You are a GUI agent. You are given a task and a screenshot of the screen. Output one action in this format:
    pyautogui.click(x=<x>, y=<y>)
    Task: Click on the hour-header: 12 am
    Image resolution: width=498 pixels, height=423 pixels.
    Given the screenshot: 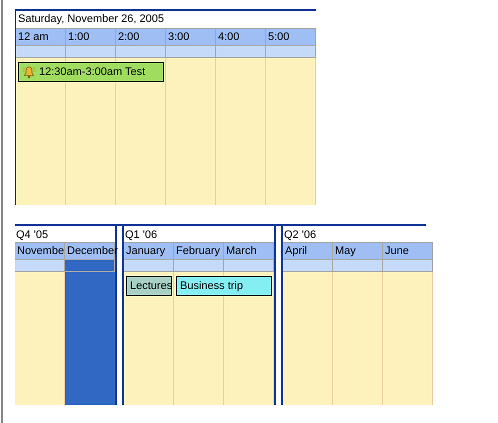 What is the action you would take?
    pyautogui.click(x=41, y=37)
    